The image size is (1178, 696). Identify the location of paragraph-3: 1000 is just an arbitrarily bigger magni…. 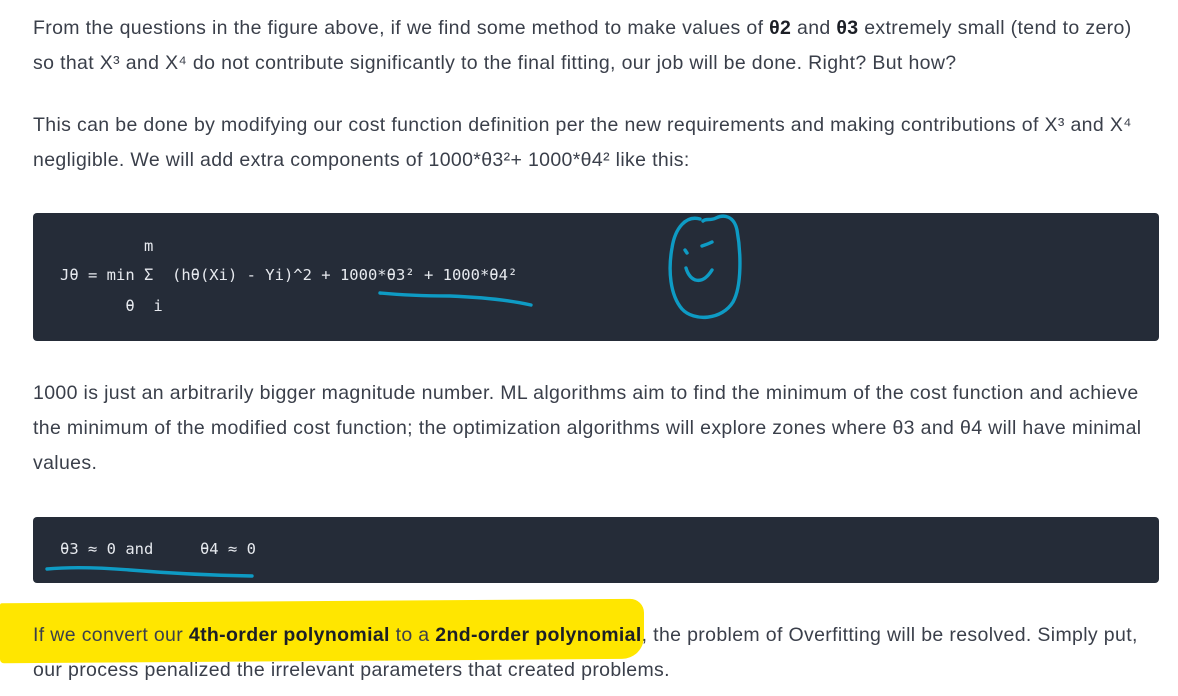
(587, 428).